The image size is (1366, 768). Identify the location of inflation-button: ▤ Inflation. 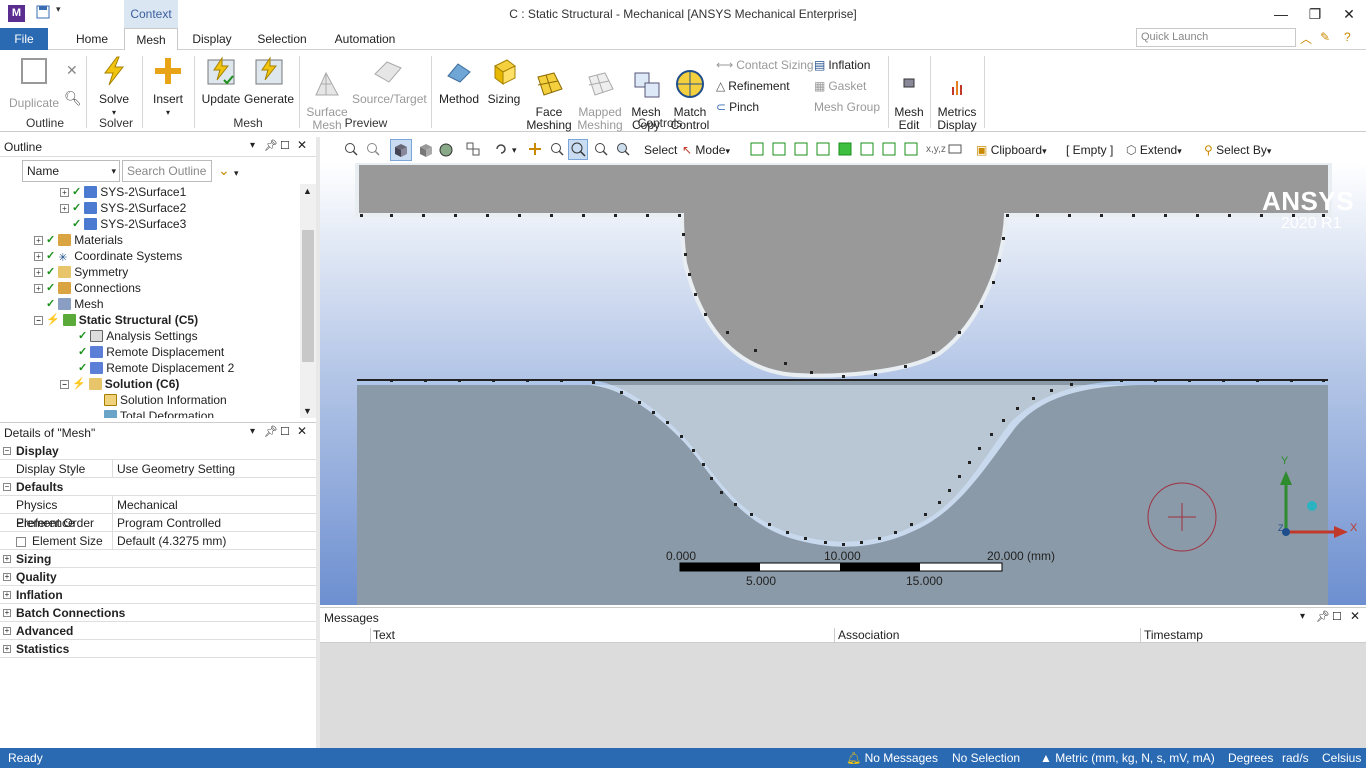
(842, 65).